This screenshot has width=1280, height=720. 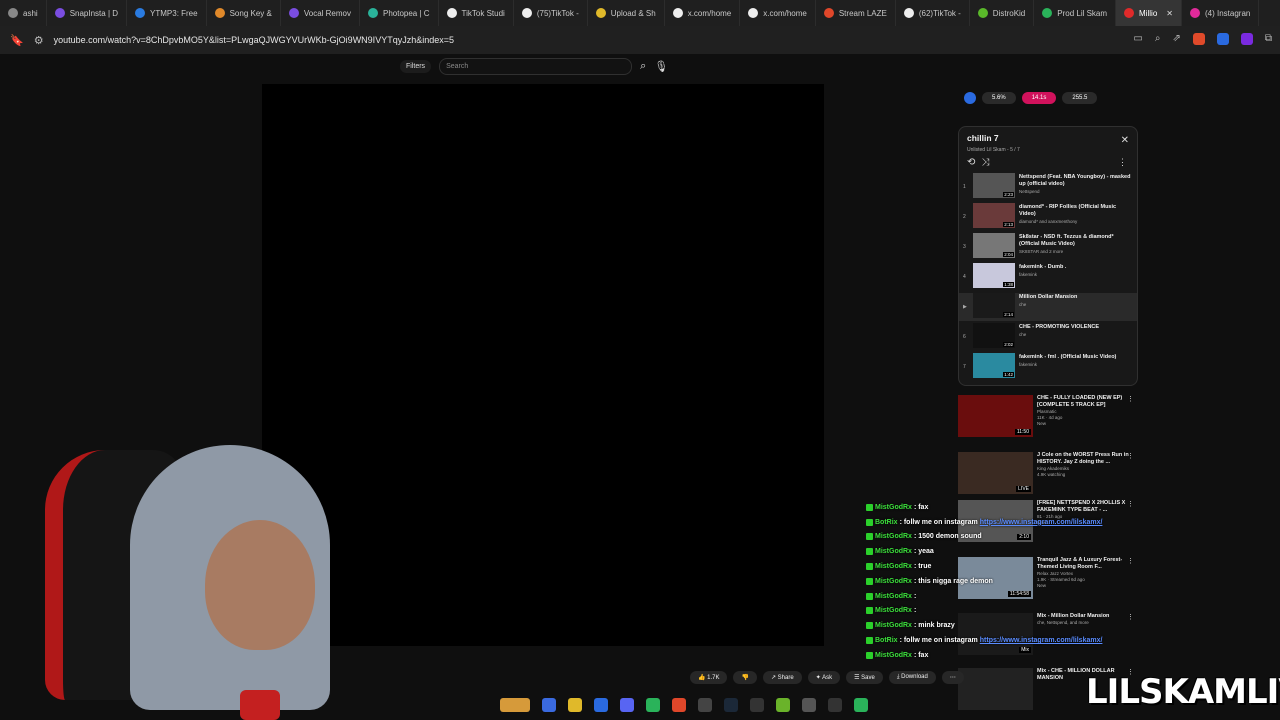 I want to click on steam-icon, so click(x=731, y=705).